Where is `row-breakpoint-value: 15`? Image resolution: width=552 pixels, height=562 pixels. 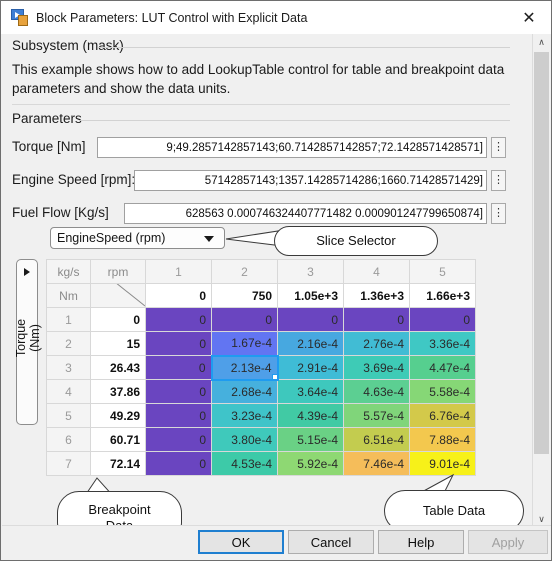 row-breakpoint-value: 15 is located at coordinates (118, 343).